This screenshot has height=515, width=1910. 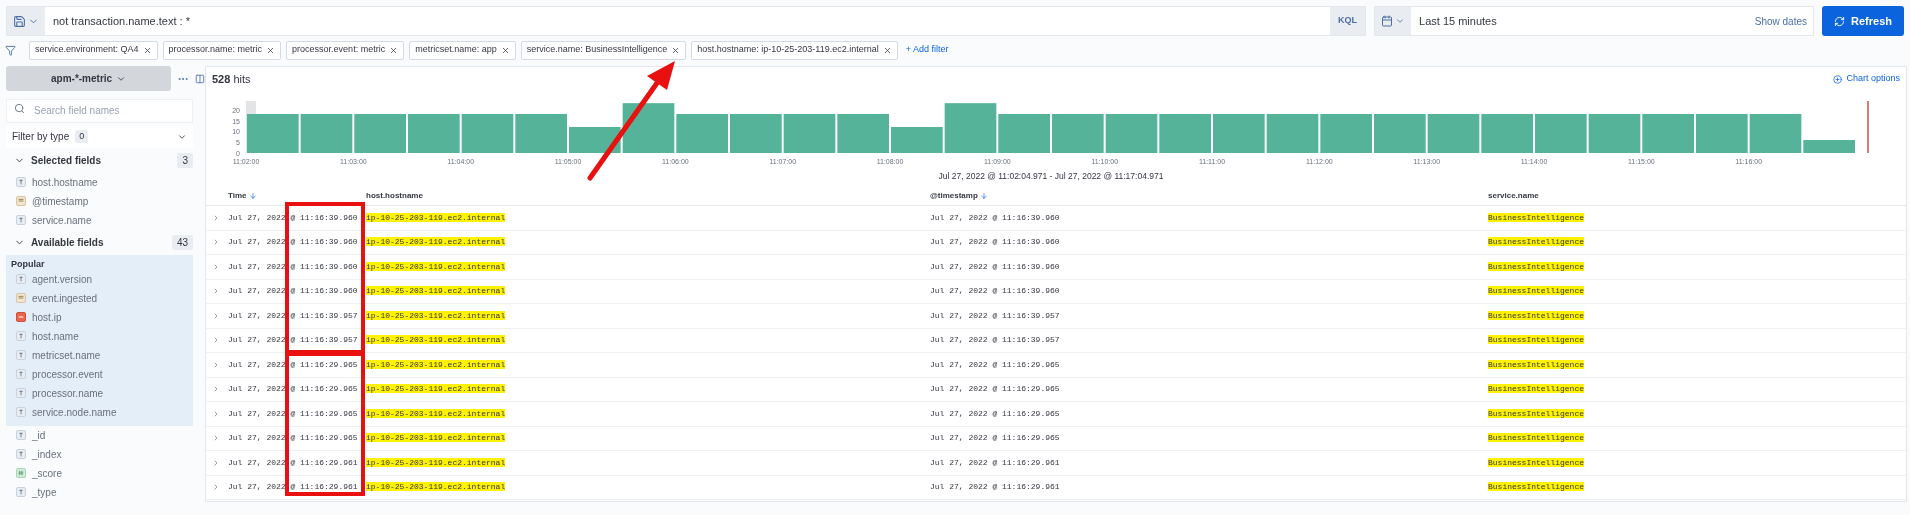 What do you see at coordinates (297, 195) in the screenshot?
I see `column-header: Time` at bounding box center [297, 195].